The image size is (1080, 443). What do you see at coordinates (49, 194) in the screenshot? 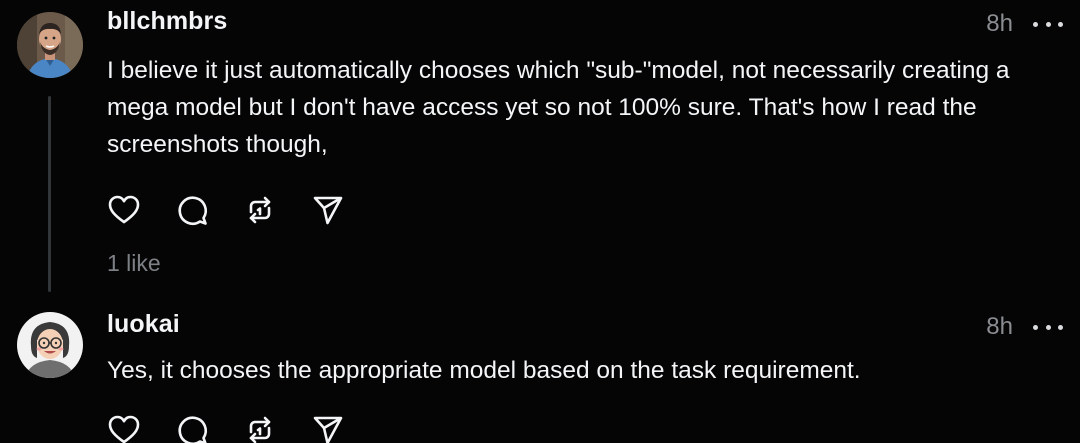
I see `thread-line` at bounding box center [49, 194].